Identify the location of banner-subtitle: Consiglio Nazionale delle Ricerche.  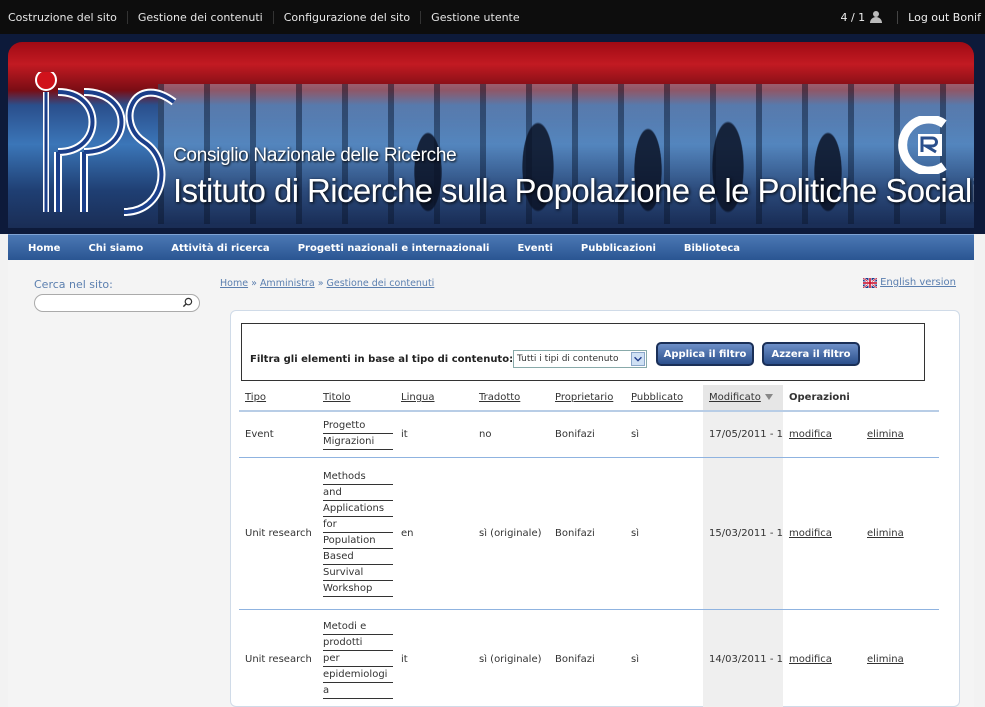
(315, 155).